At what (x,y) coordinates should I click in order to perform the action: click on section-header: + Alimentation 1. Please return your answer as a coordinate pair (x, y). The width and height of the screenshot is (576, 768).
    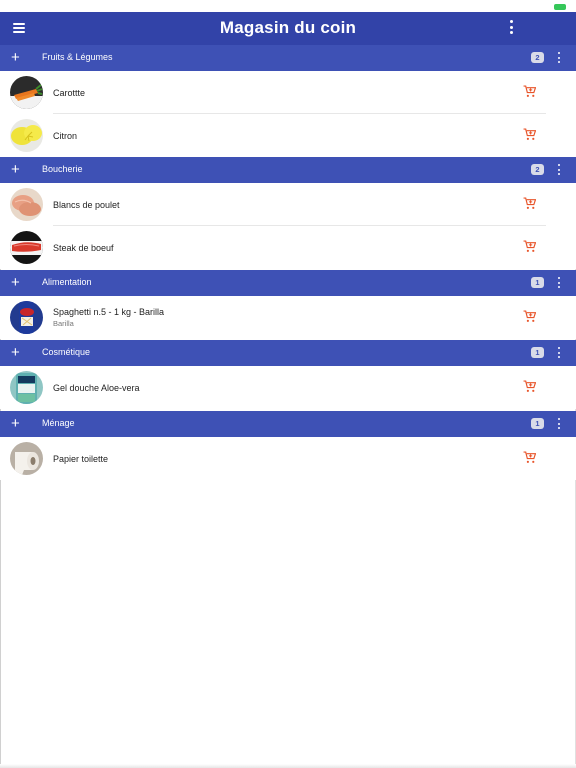
    Looking at the image, I should click on (288, 283).